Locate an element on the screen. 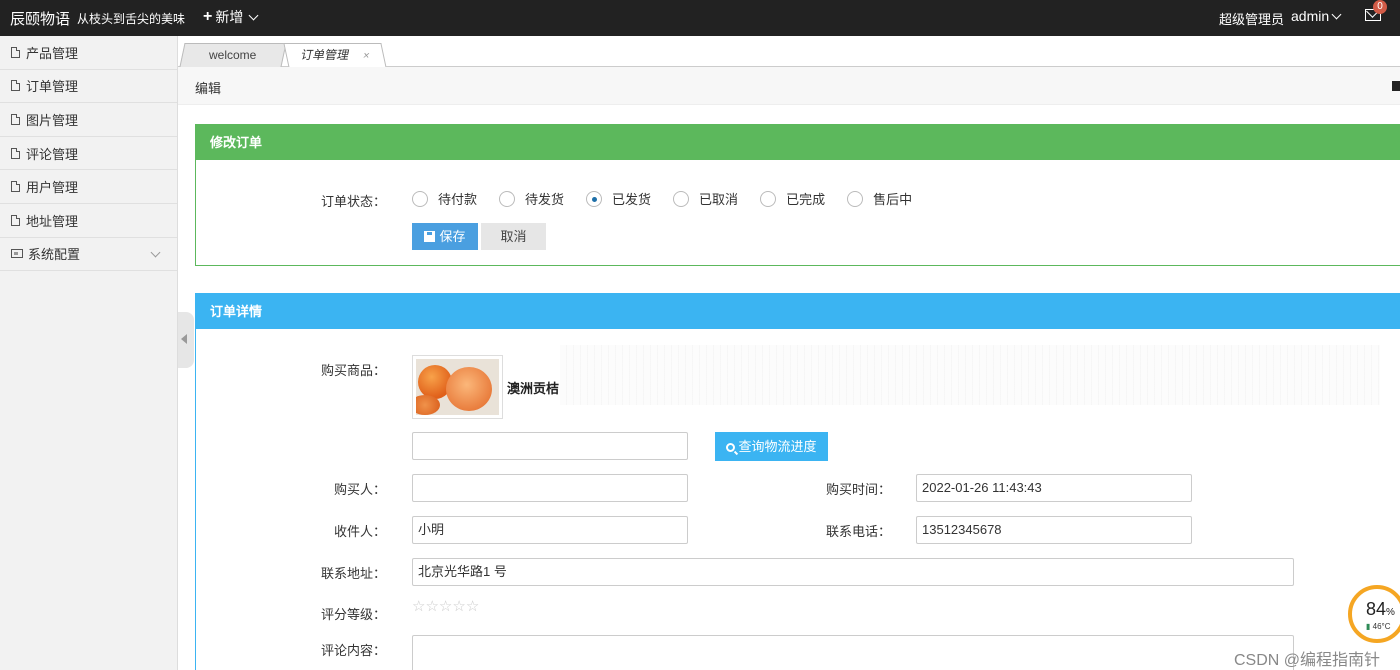 The width and height of the screenshot is (1400, 670). tab-label: welcome is located at coordinates (233, 55).